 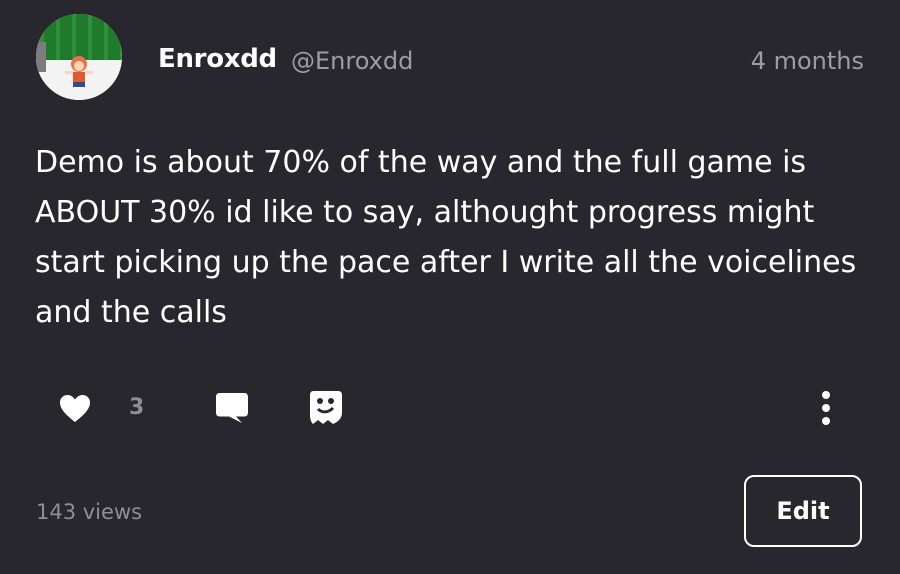 What do you see at coordinates (137, 407) in the screenshot?
I see `like-count: 3` at bounding box center [137, 407].